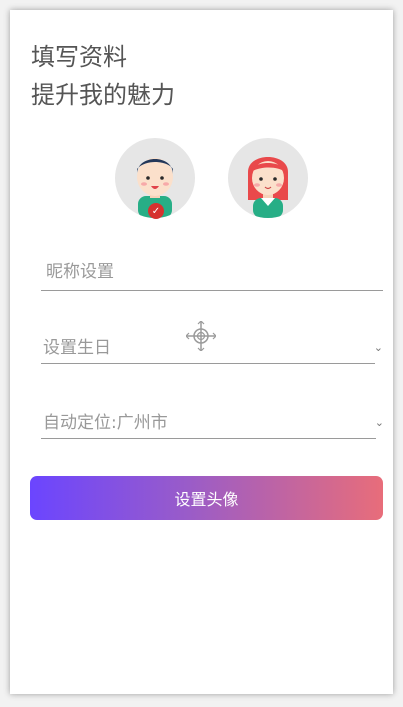 The height and width of the screenshot is (707, 403). What do you see at coordinates (105, 423) in the screenshot?
I see `location-label: 自动定位:广州市` at bounding box center [105, 423].